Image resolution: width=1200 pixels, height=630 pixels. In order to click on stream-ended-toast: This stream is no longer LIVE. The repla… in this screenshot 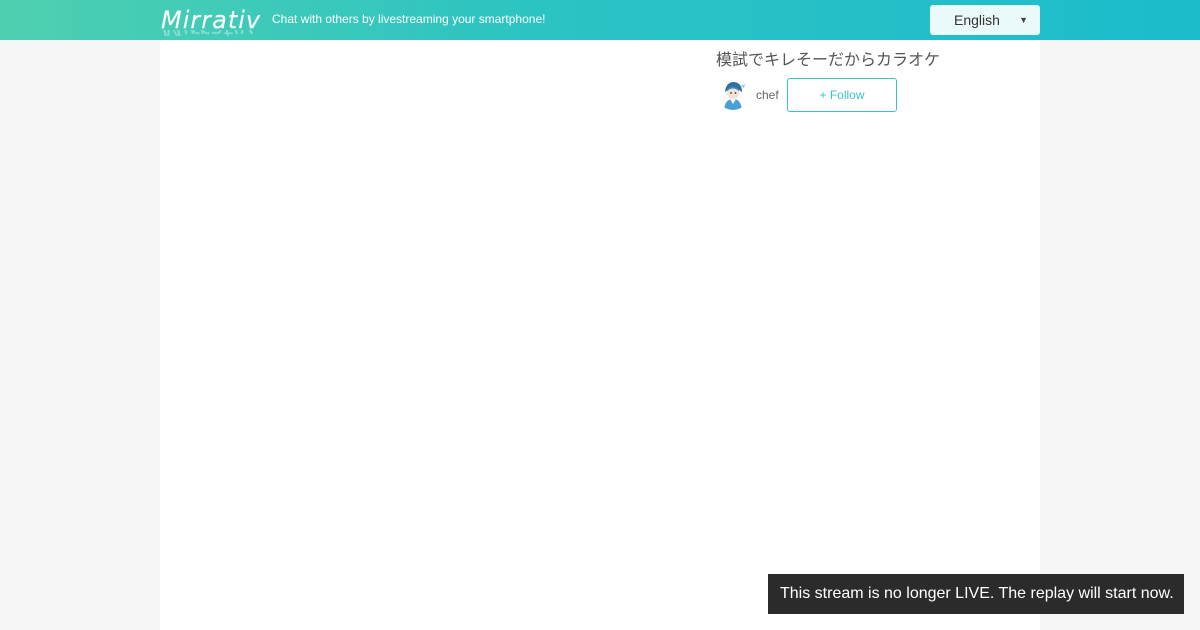, I will do `click(976, 594)`.